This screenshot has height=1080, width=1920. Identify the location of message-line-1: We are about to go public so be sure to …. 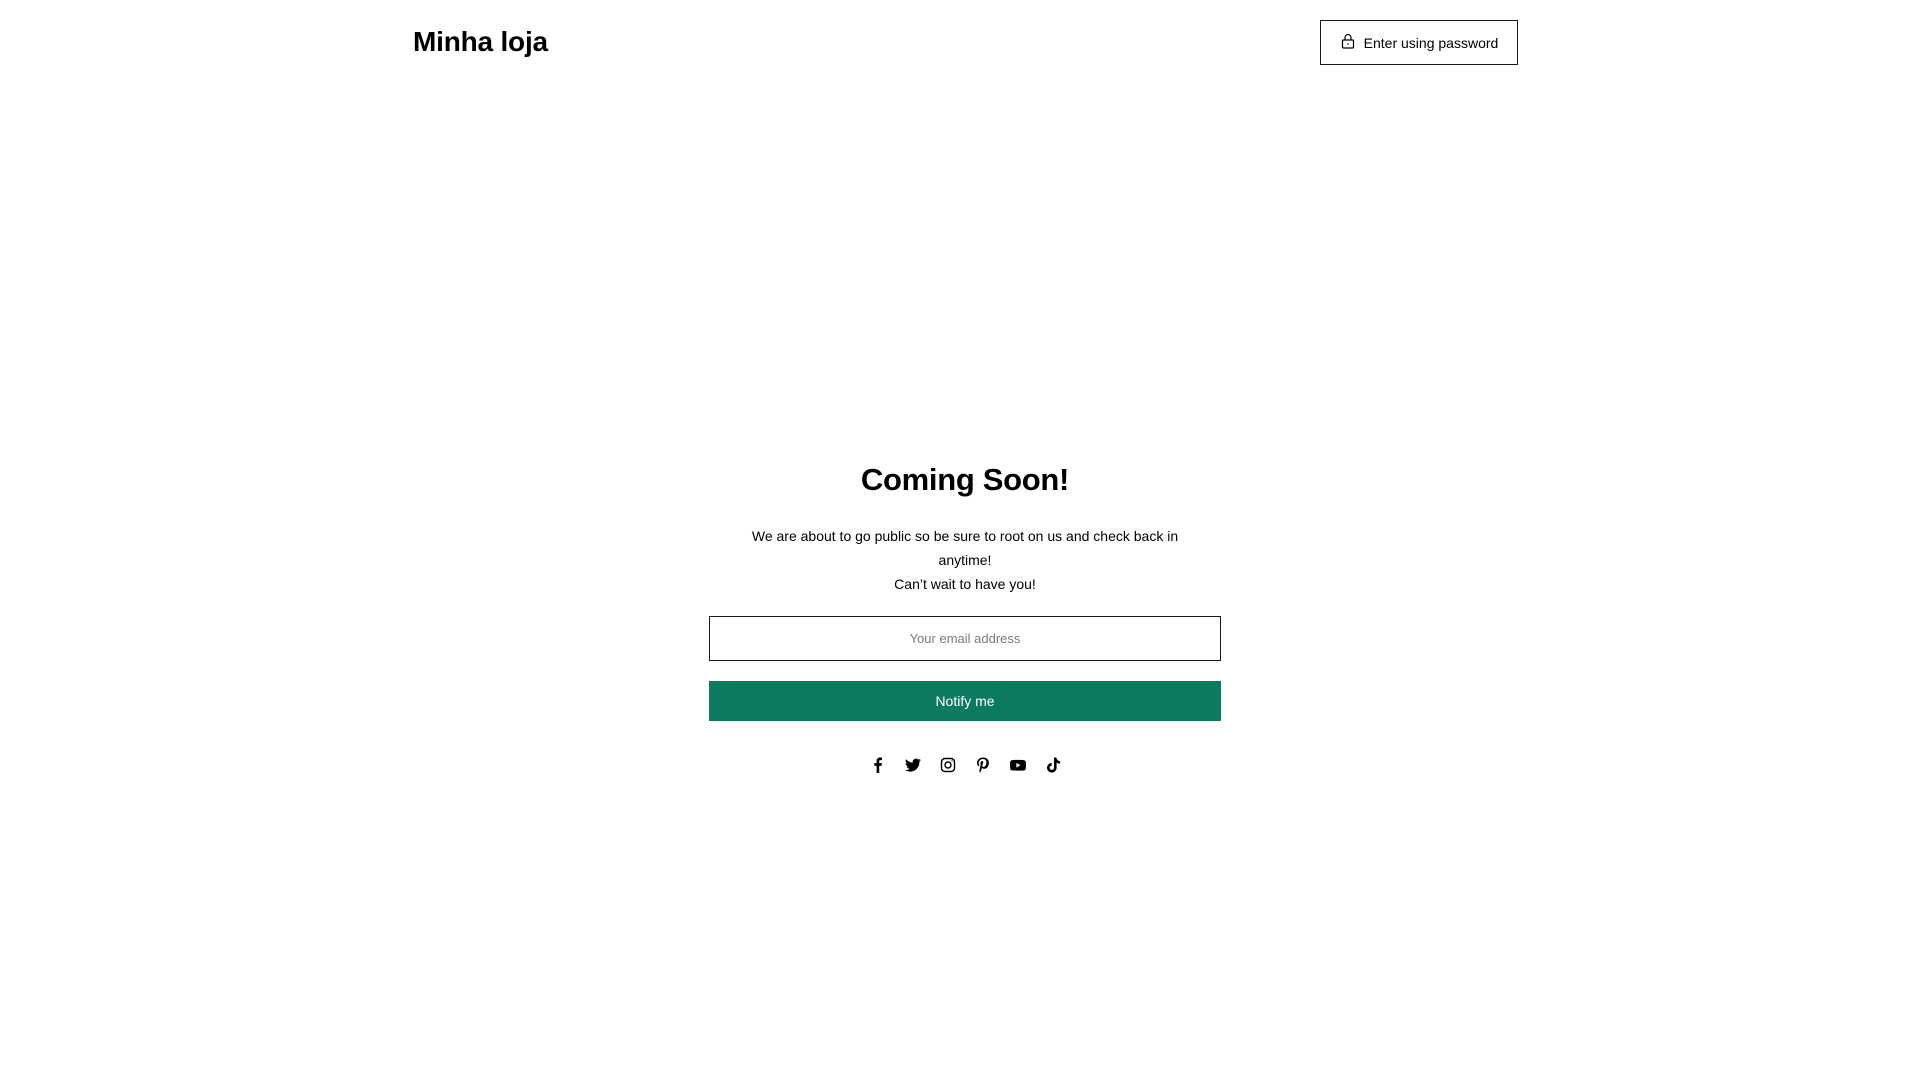
(965, 548).